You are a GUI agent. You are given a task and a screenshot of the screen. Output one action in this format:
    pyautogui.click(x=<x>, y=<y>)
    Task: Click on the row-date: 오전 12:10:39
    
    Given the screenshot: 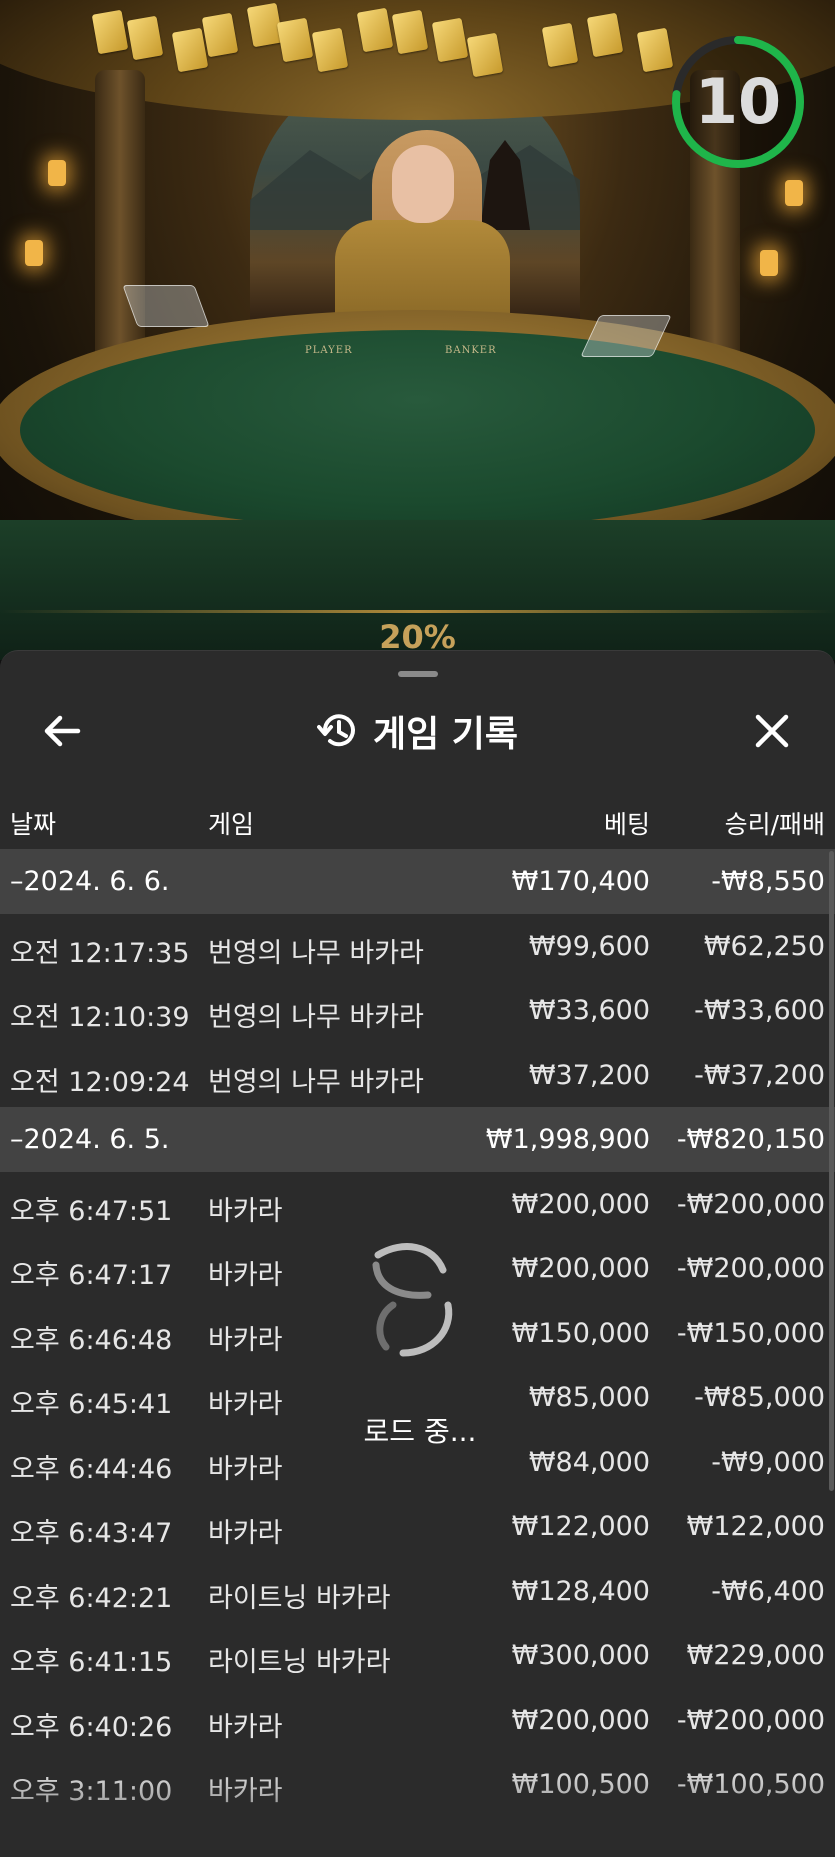 What is the action you would take?
    pyautogui.click(x=100, y=1017)
    